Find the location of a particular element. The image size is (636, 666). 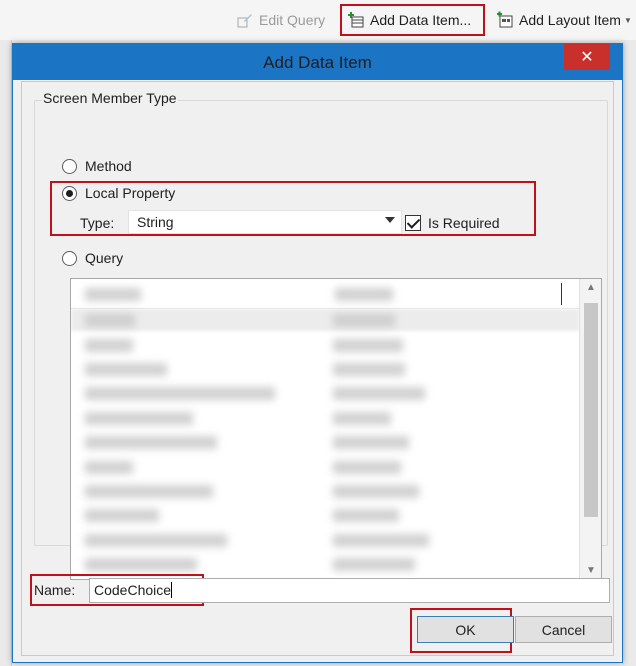

ok-label: OK is located at coordinates (465, 629).